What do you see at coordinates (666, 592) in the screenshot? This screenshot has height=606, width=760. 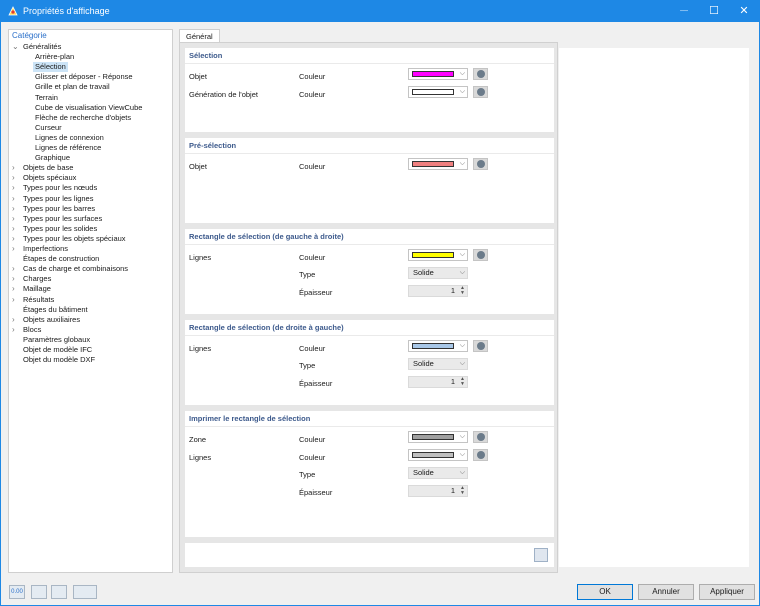 I see `cancel-button: Annuler` at bounding box center [666, 592].